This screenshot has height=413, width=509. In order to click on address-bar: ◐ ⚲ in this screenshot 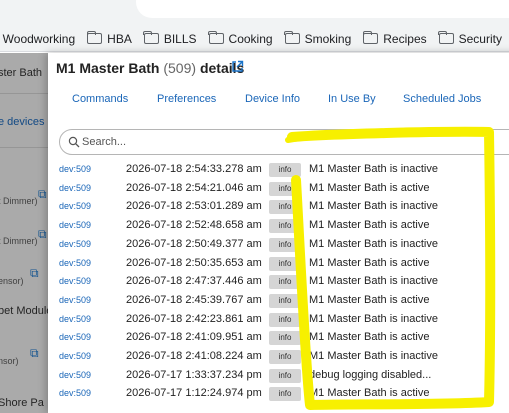, I will do `click(322, 9)`.